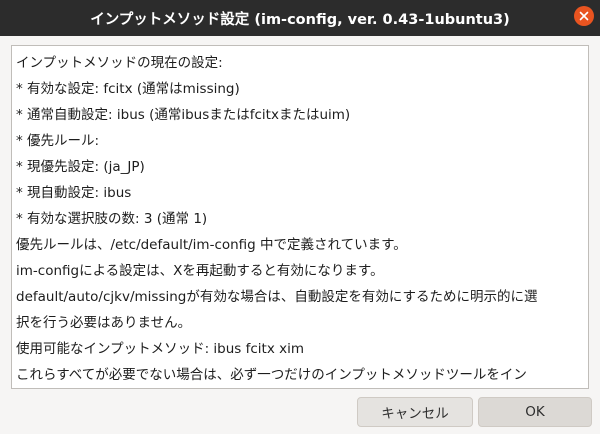  I want to click on ok-button: OK, so click(535, 412).